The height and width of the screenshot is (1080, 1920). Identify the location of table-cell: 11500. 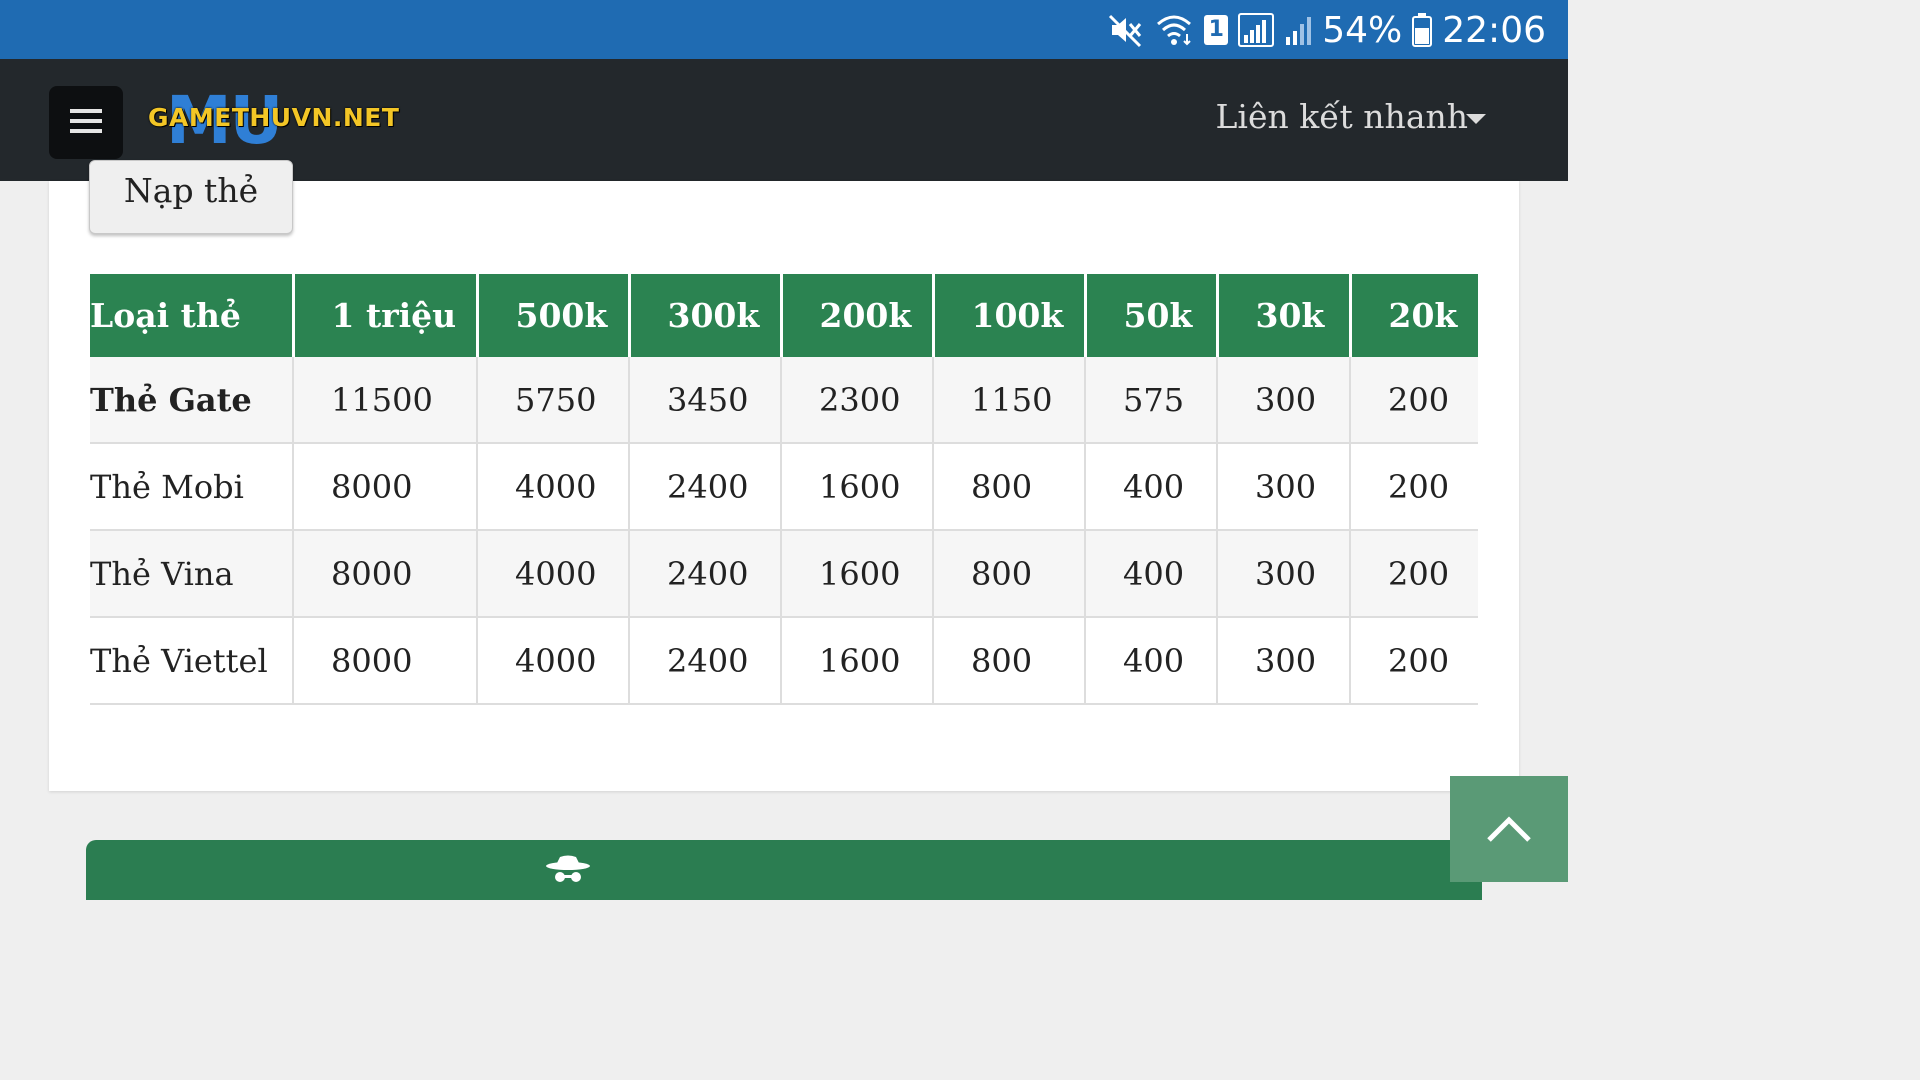
(385, 400).